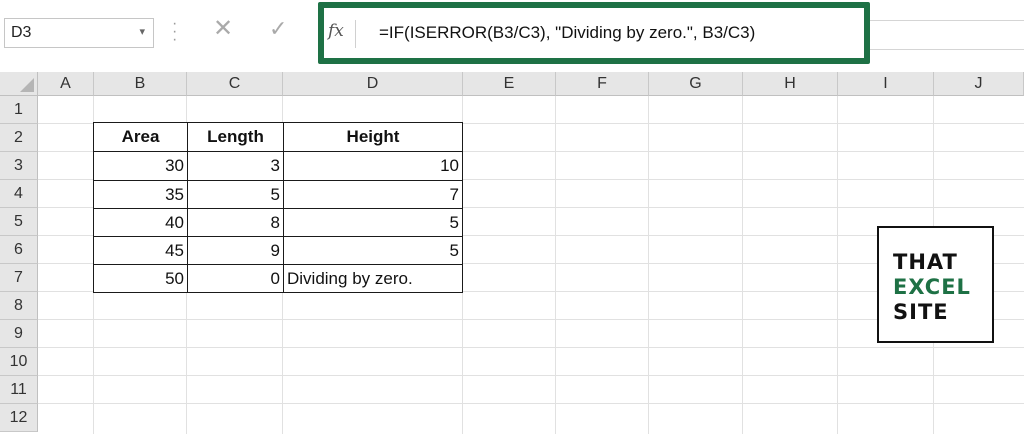 This screenshot has height=434, width=1024. Describe the element at coordinates (886, 84) in the screenshot. I see `column-header-i: I` at that location.